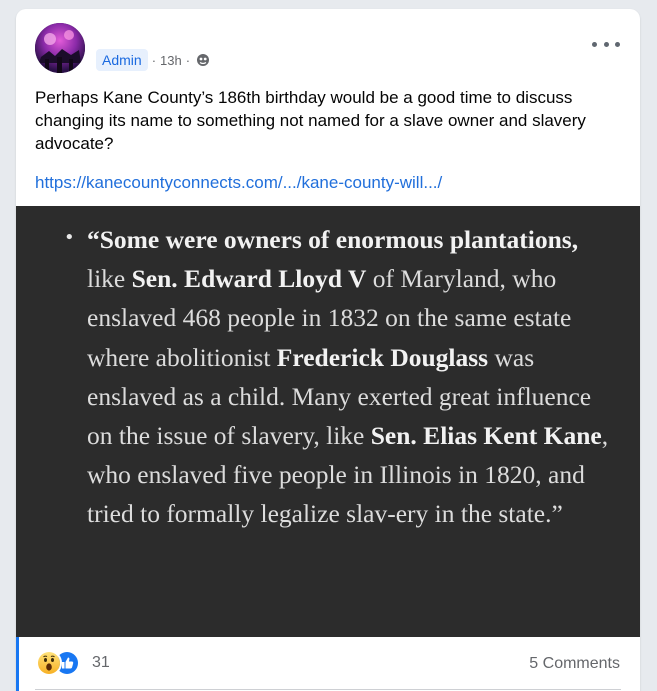 This screenshot has height=691, width=657. Describe the element at coordinates (171, 60) in the screenshot. I see `post-time: 13h` at that location.